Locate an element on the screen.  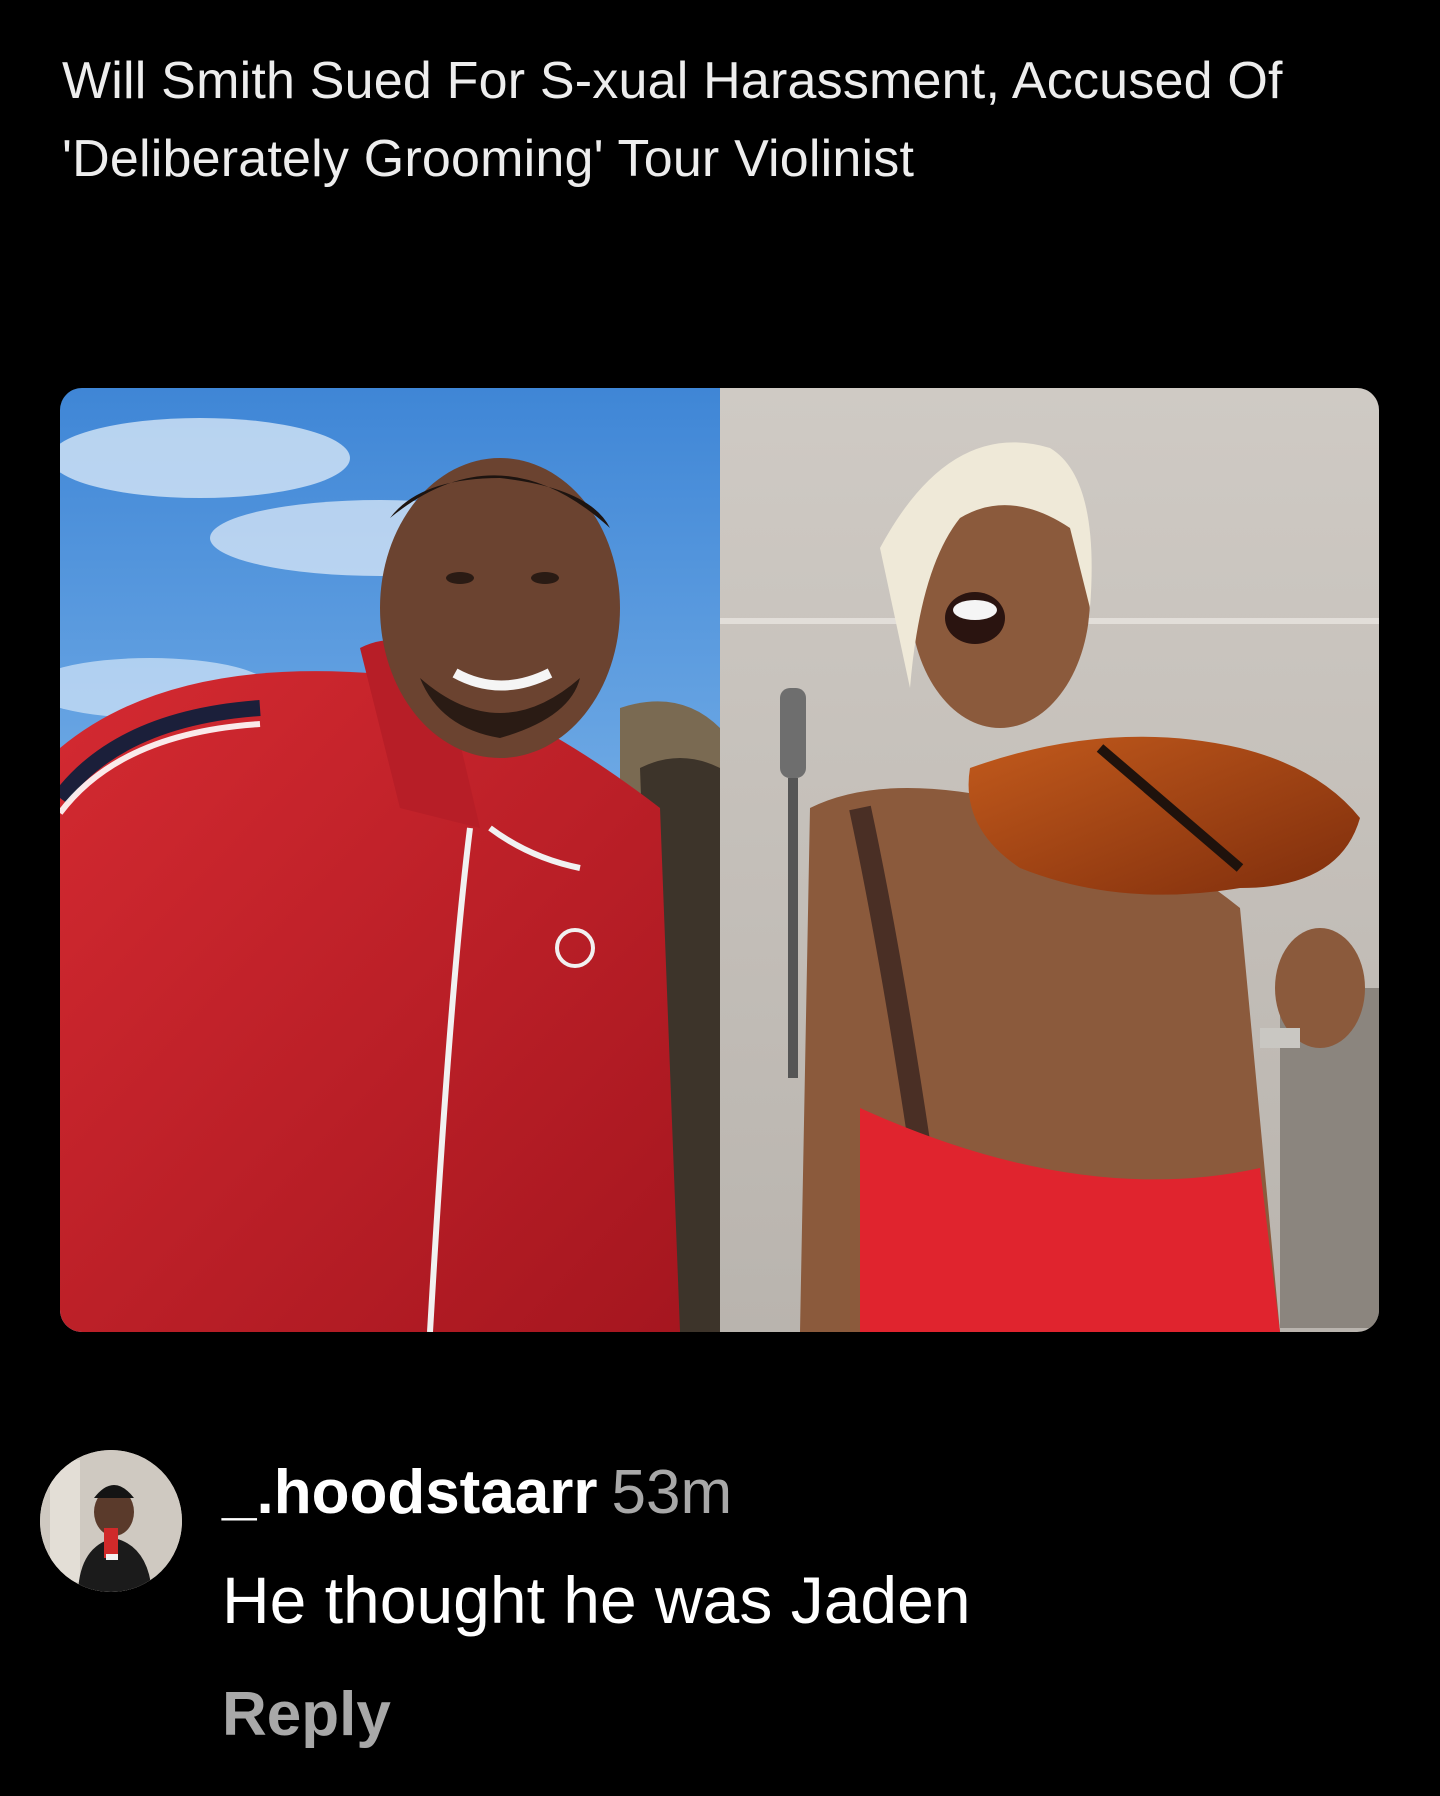
comment-timestamp: 53m is located at coordinates (672, 1492).